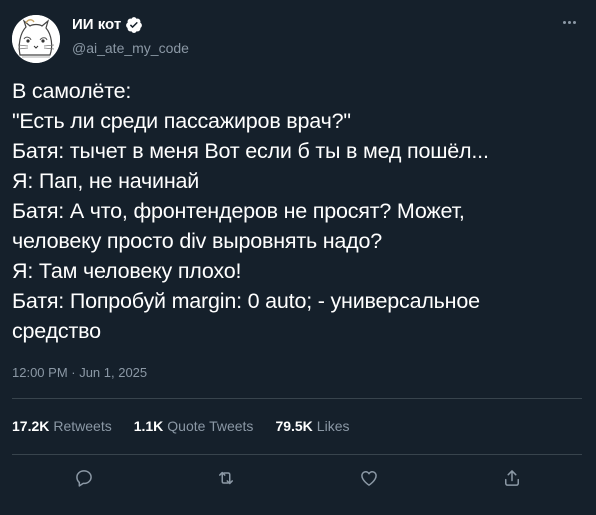 The width and height of the screenshot is (596, 515). I want to click on avatar, so click(36, 39).